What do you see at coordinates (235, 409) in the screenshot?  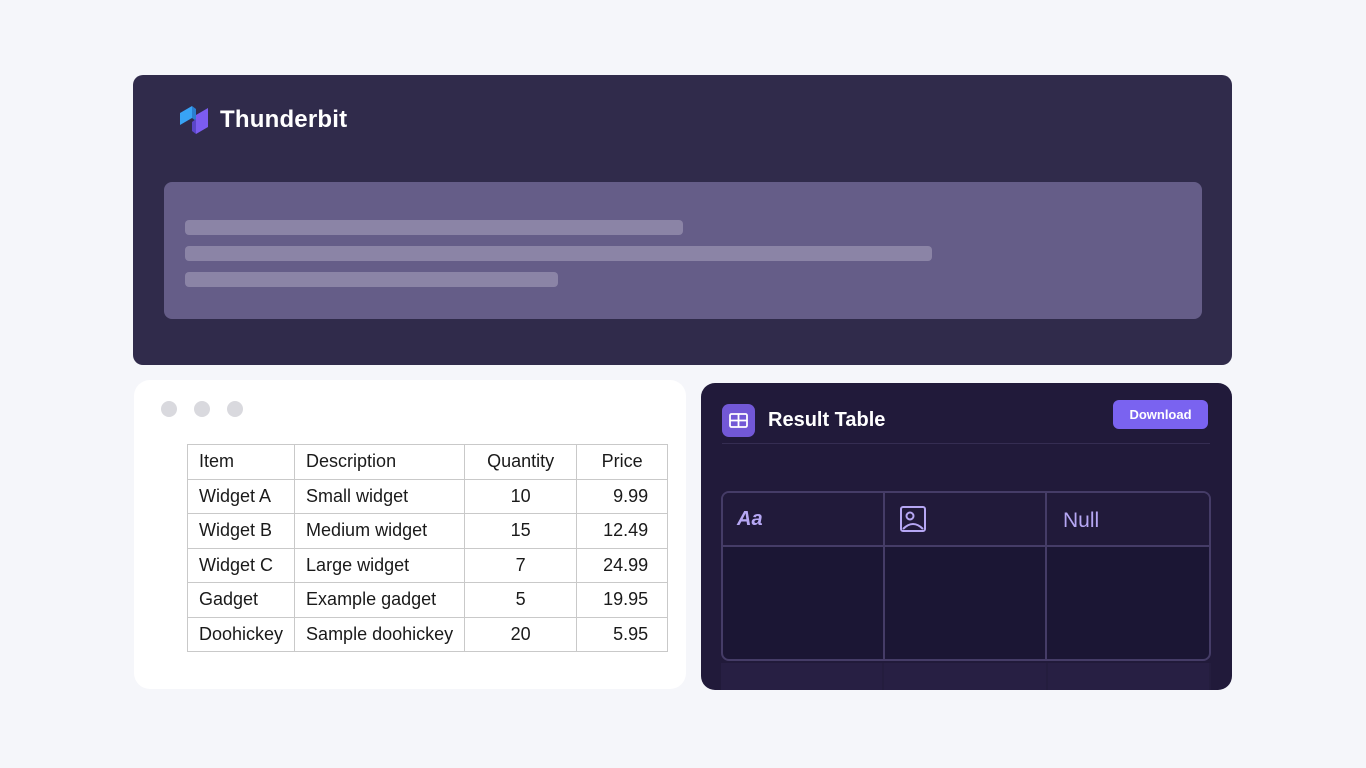 I see `maximize-dot-icon` at bounding box center [235, 409].